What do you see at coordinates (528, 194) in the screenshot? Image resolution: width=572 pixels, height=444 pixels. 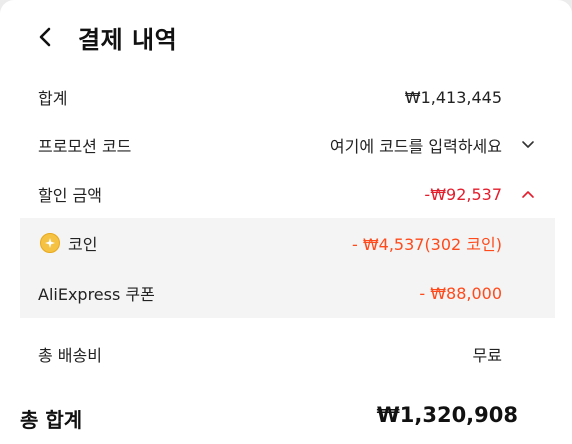 I see `chevron-up-icon` at bounding box center [528, 194].